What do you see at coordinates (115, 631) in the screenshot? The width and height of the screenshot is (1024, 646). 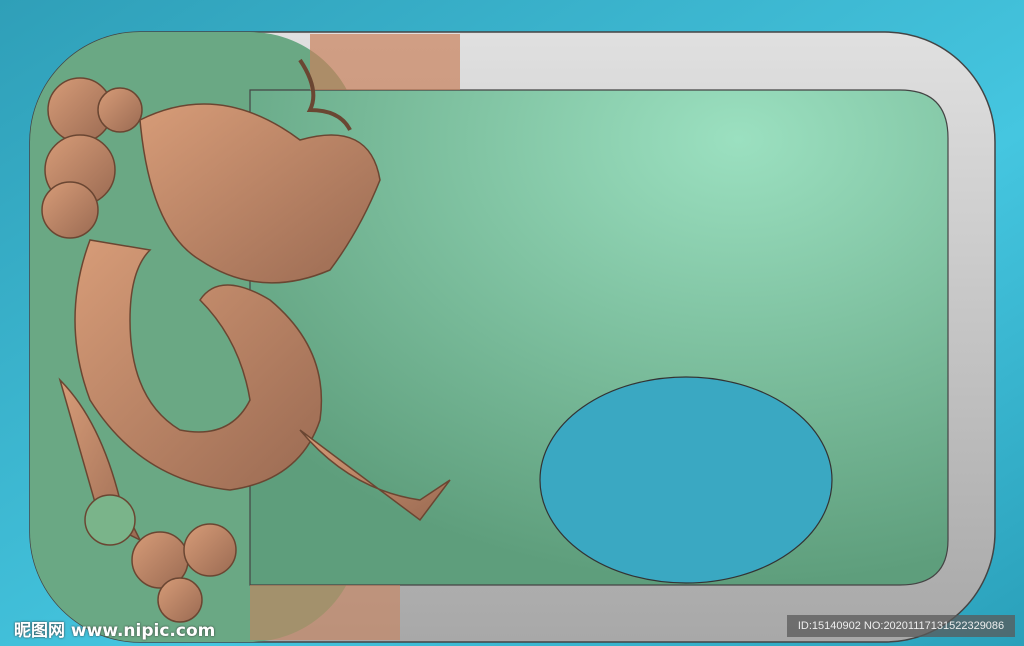 I see `watermark-site: 昵图网 www.nipic.com` at bounding box center [115, 631].